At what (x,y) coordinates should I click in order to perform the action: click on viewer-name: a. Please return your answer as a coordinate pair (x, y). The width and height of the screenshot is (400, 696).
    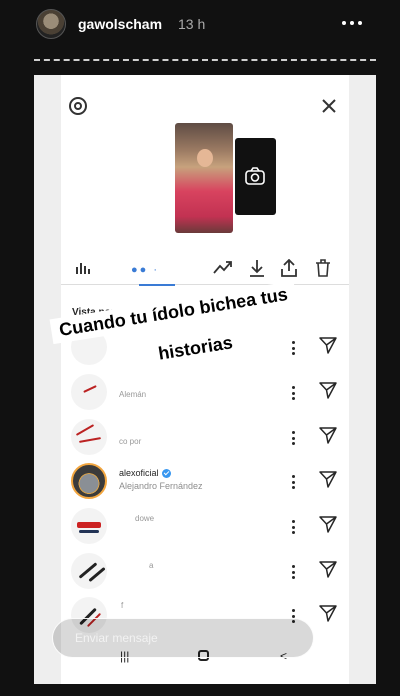
    Looking at the image, I should click on (151, 565).